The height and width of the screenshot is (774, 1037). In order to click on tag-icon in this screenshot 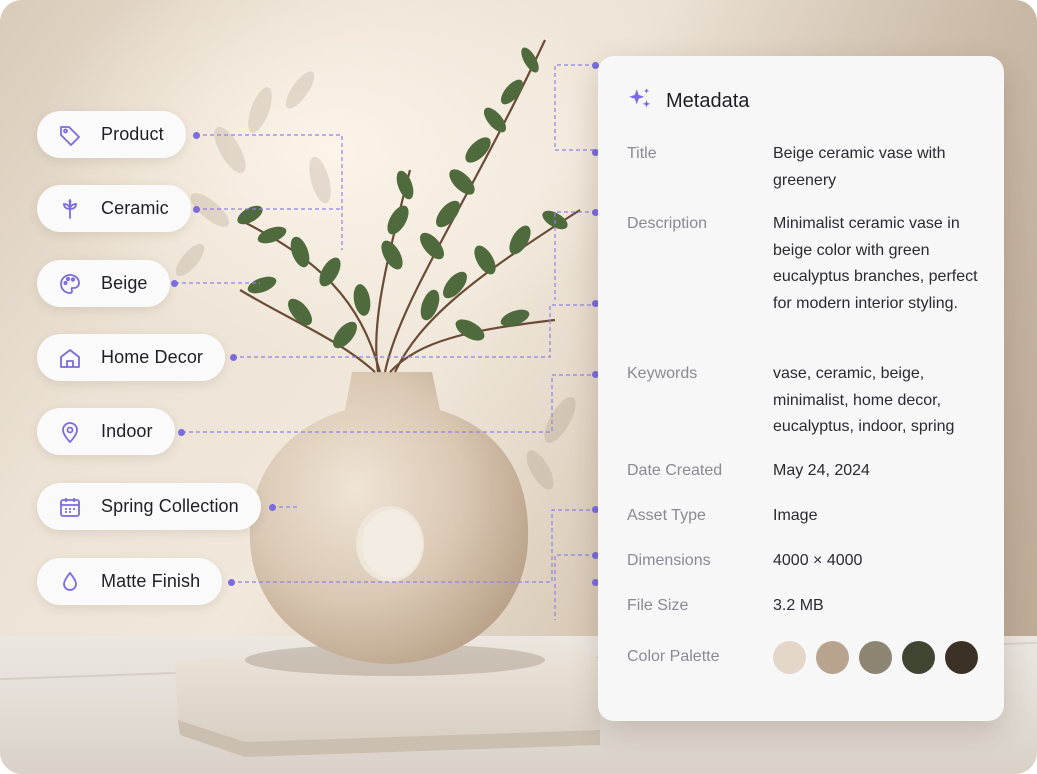, I will do `click(70, 135)`.